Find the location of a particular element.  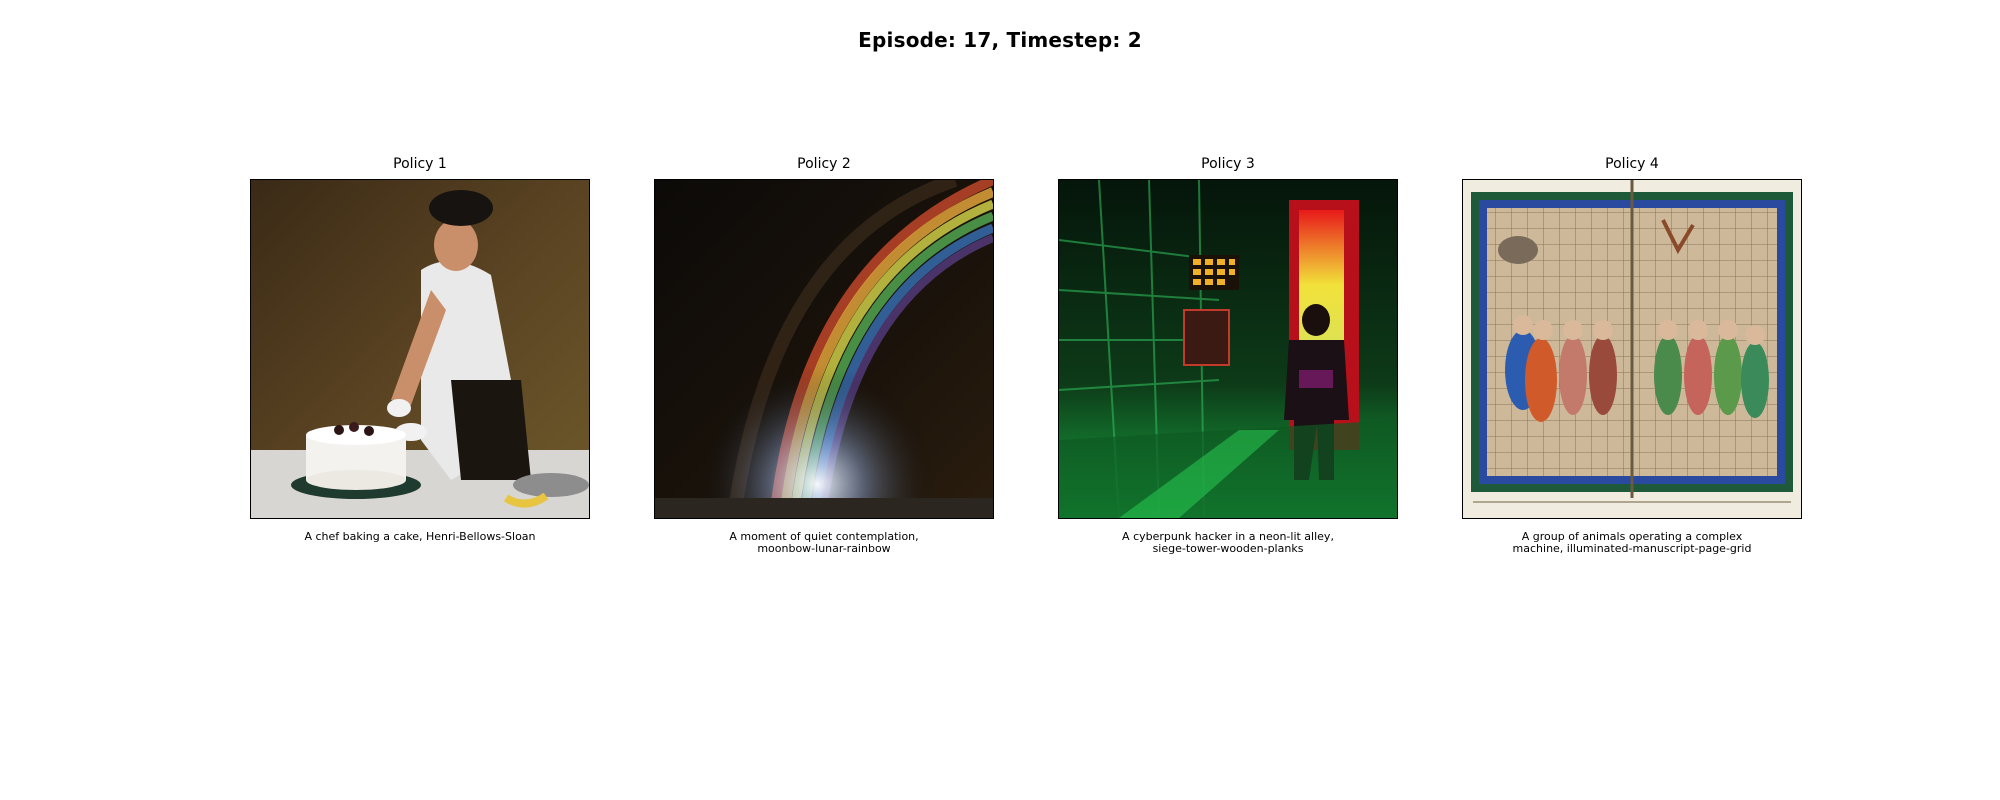

chef-painting-image is located at coordinates (420, 349).